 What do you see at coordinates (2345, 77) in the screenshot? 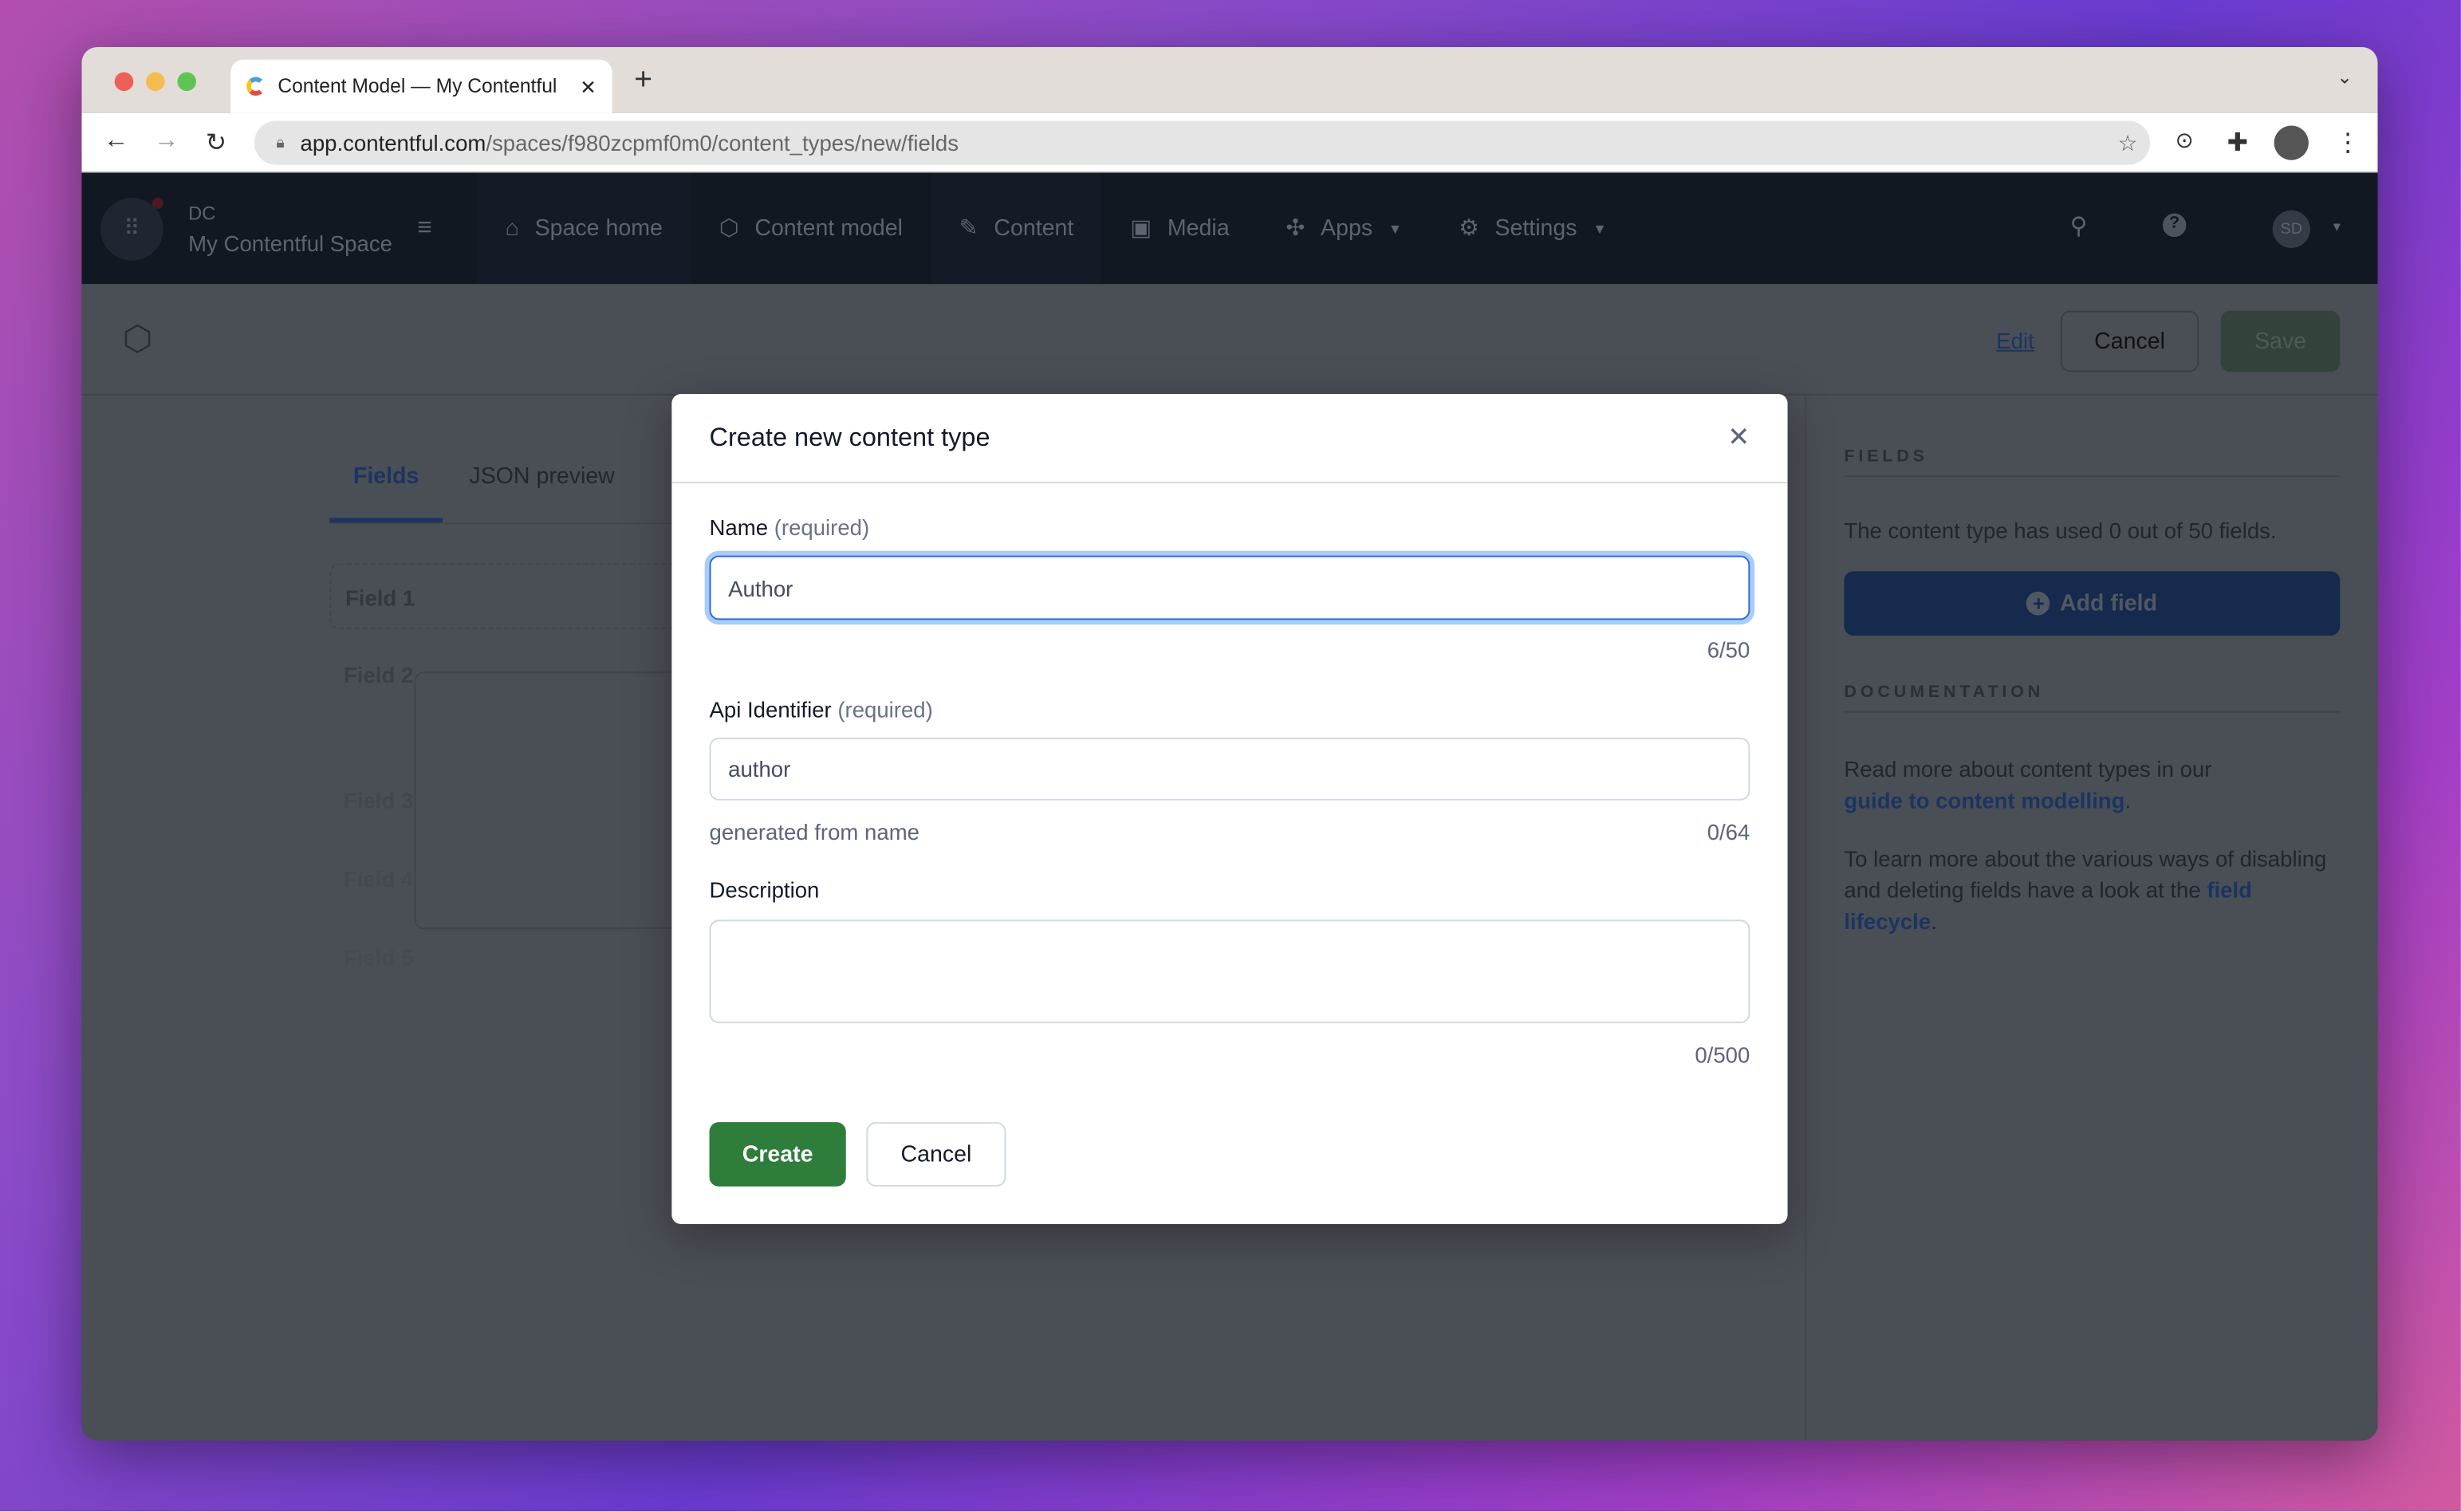
I see `tab-list-chevron-icon: ⌄` at bounding box center [2345, 77].